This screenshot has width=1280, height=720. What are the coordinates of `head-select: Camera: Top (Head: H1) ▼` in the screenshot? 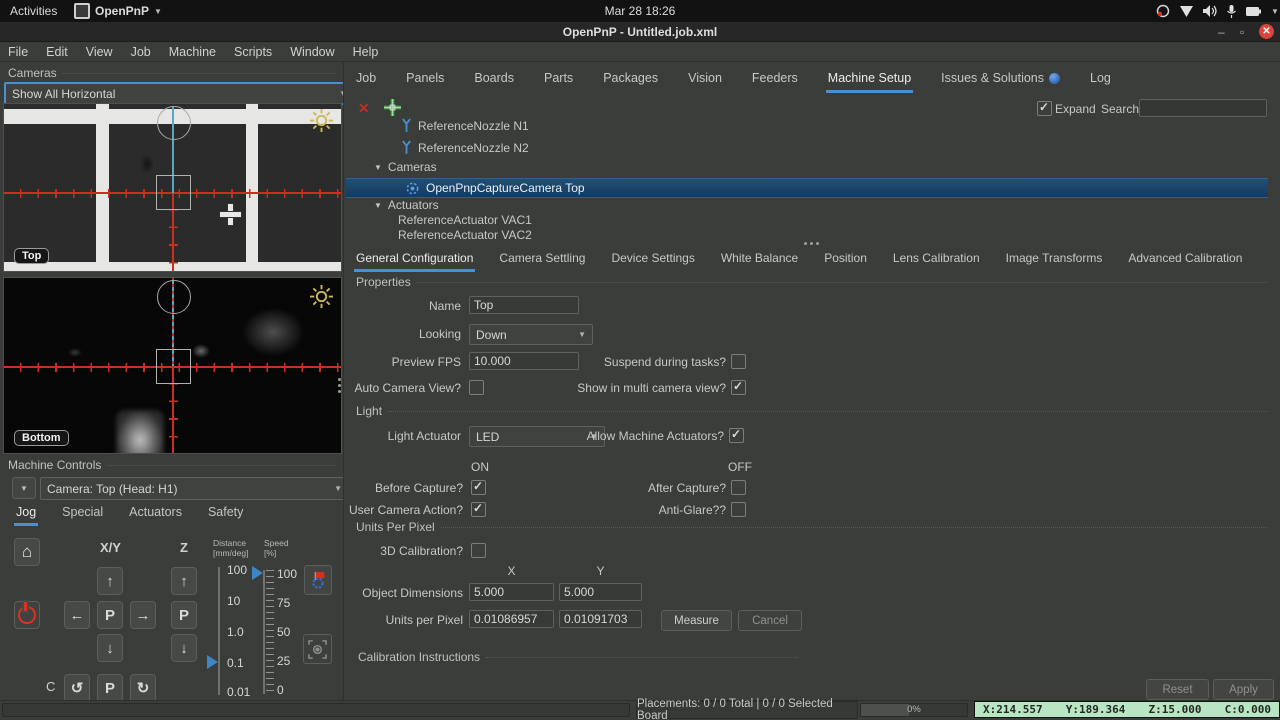 It's located at (194, 488).